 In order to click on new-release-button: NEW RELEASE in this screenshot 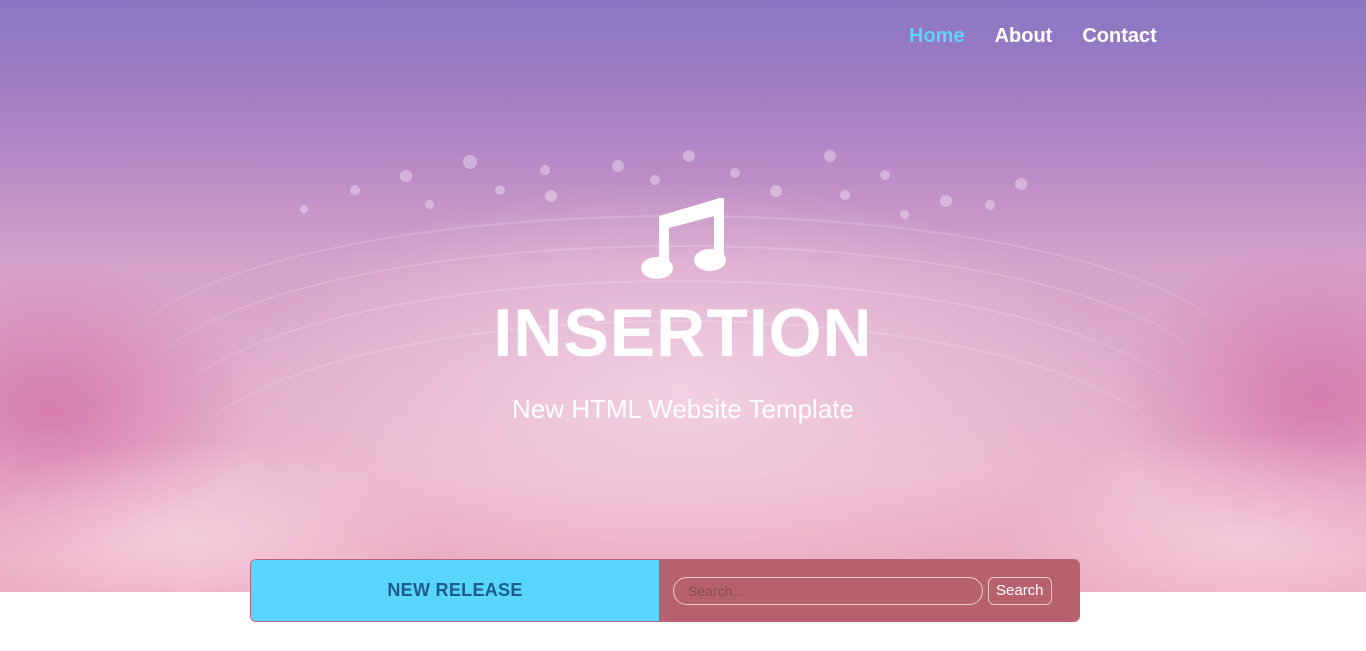, I will do `click(455, 590)`.